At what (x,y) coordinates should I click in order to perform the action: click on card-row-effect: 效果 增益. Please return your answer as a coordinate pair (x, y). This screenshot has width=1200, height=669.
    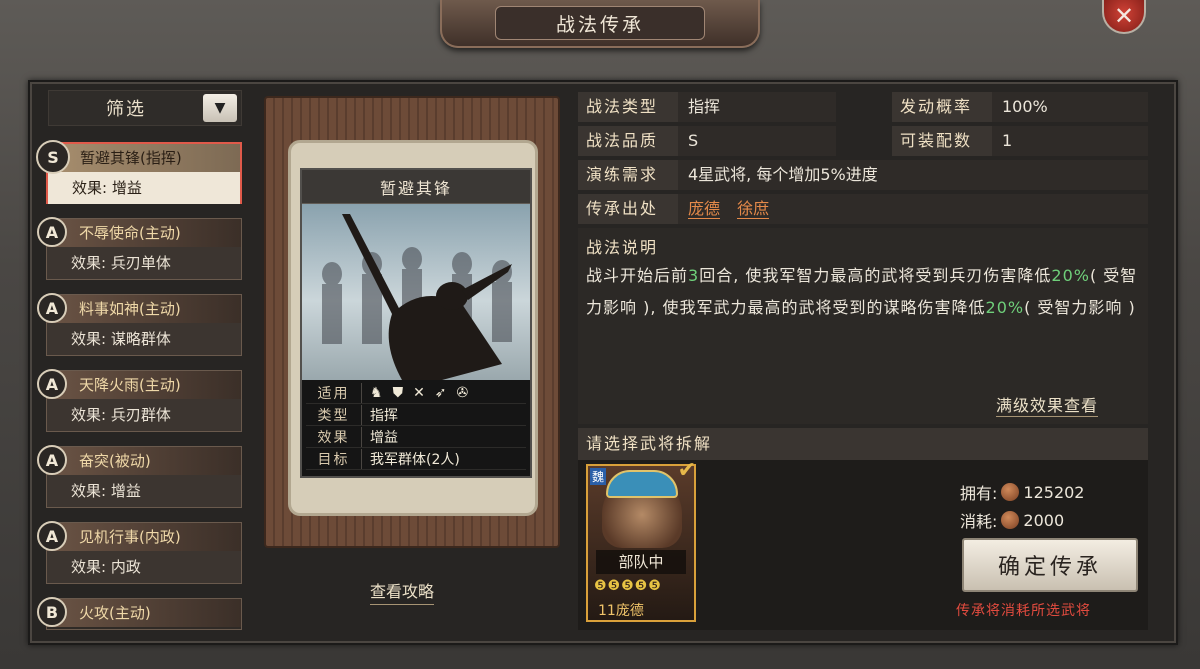
    Looking at the image, I should click on (416, 437).